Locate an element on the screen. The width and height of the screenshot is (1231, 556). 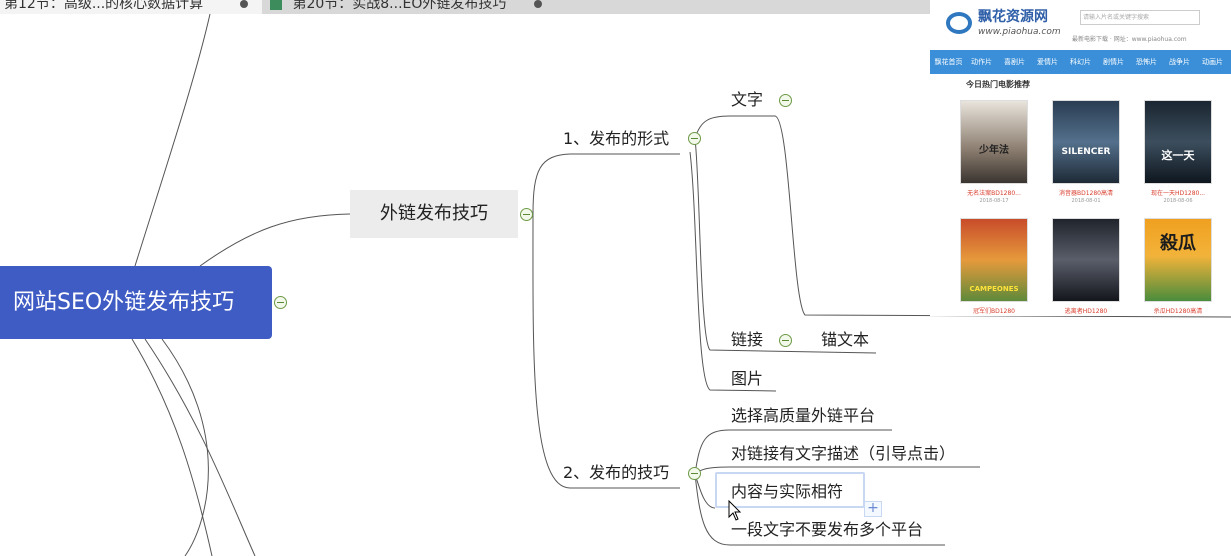
root-topic-label: 网站SEO外链发布技巧 is located at coordinates (124, 302).